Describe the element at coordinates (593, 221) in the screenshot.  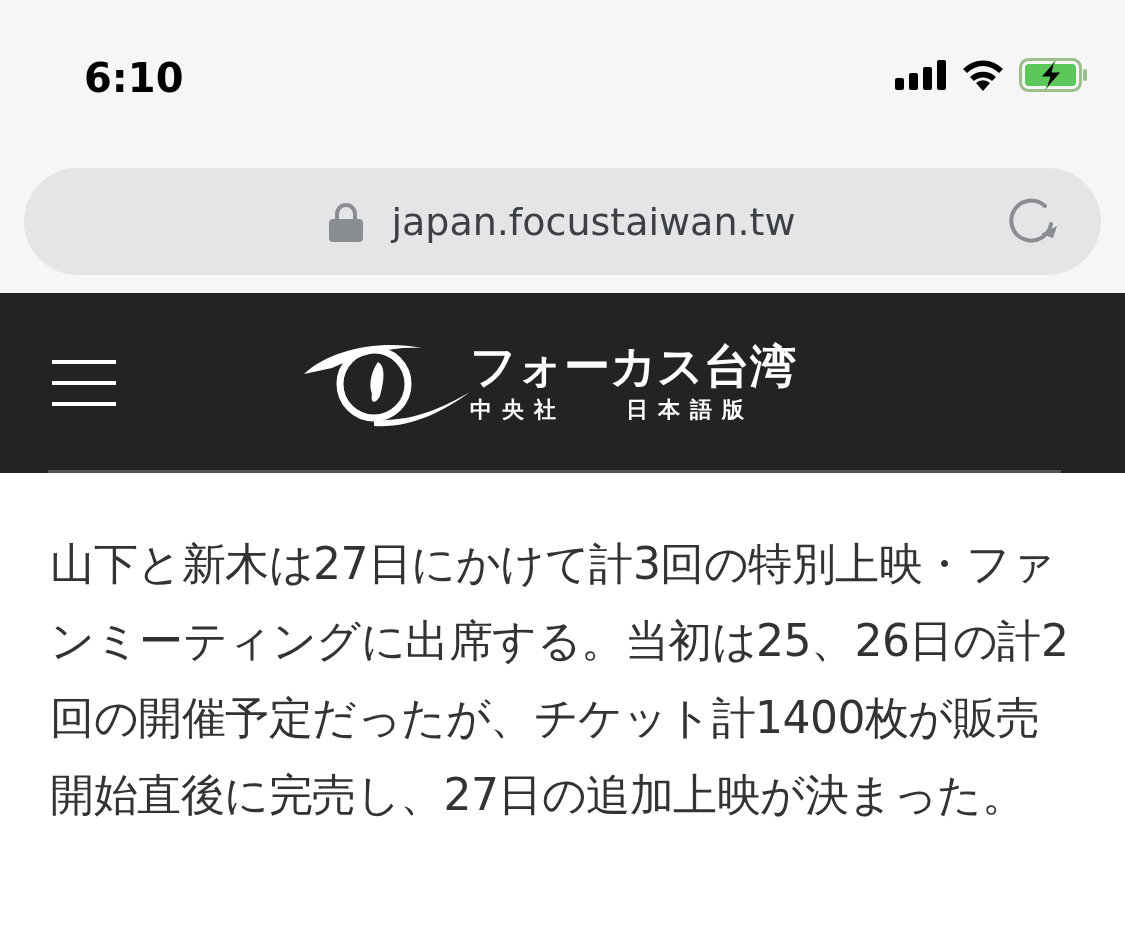
I see `url-text: japan.focustaiwan.tw` at that location.